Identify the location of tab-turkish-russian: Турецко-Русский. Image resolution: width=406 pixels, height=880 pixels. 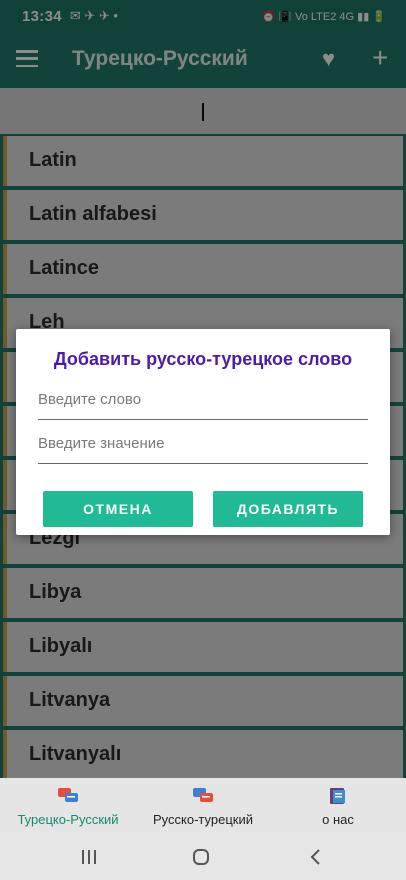
(68, 806).